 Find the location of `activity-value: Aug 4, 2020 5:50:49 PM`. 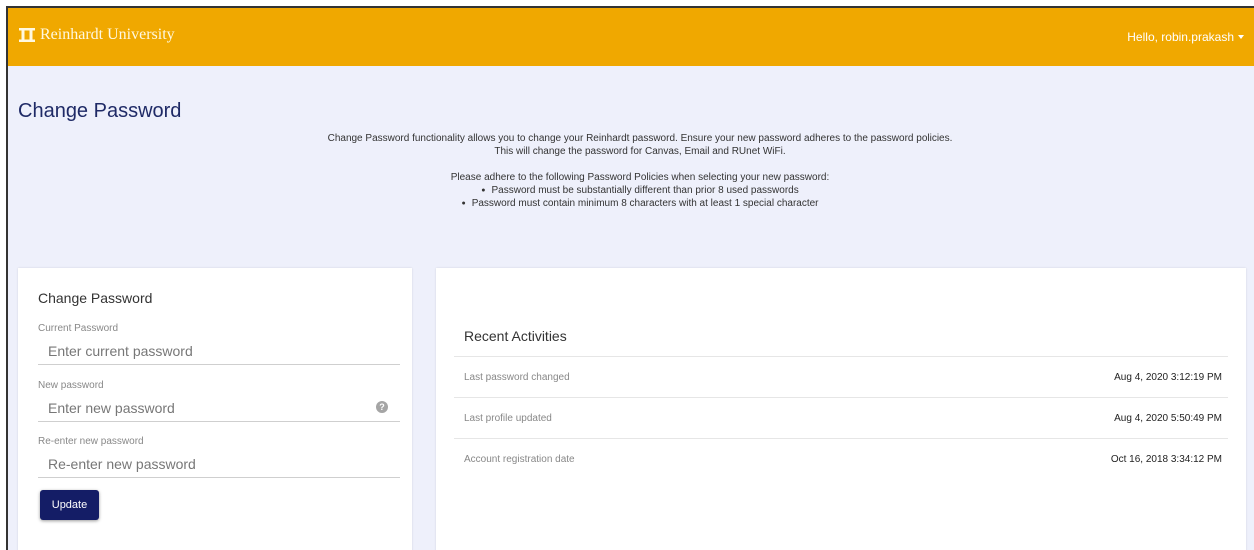

activity-value: Aug 4, 2020 5:50:49 PM is located at coordinates (1168, 418).